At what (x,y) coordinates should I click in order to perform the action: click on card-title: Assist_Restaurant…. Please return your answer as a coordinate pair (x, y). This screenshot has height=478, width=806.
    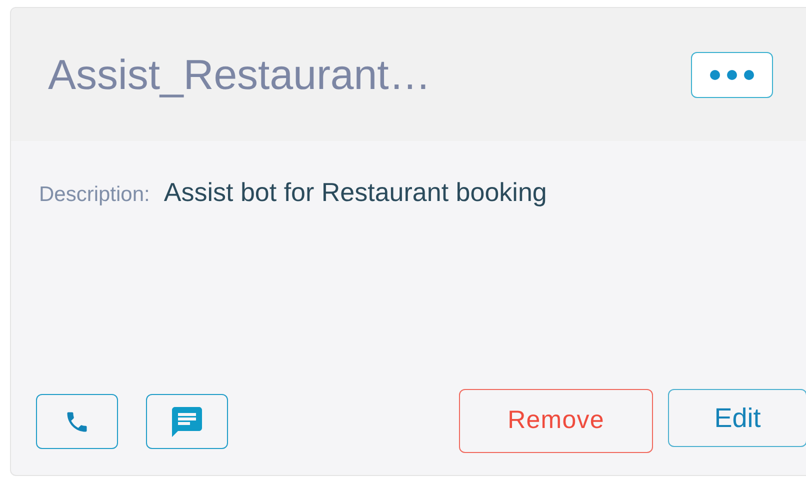
    Looking at the image, I should click on (239, 75).